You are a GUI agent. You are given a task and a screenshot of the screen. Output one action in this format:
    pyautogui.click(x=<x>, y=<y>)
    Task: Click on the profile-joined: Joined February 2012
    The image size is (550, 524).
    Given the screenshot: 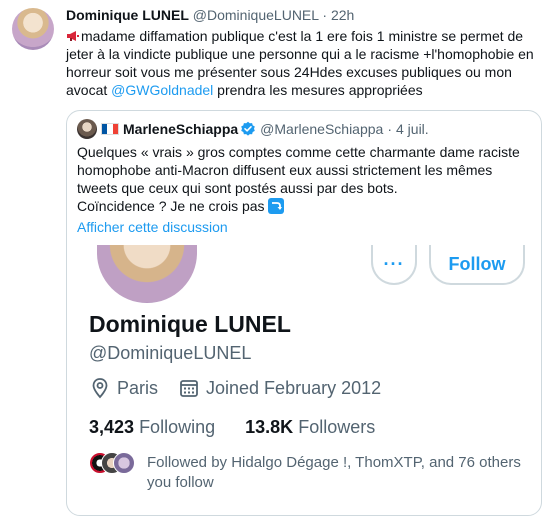 What is the action you would take?
    pyautogui.click(x=294, y=387)
    